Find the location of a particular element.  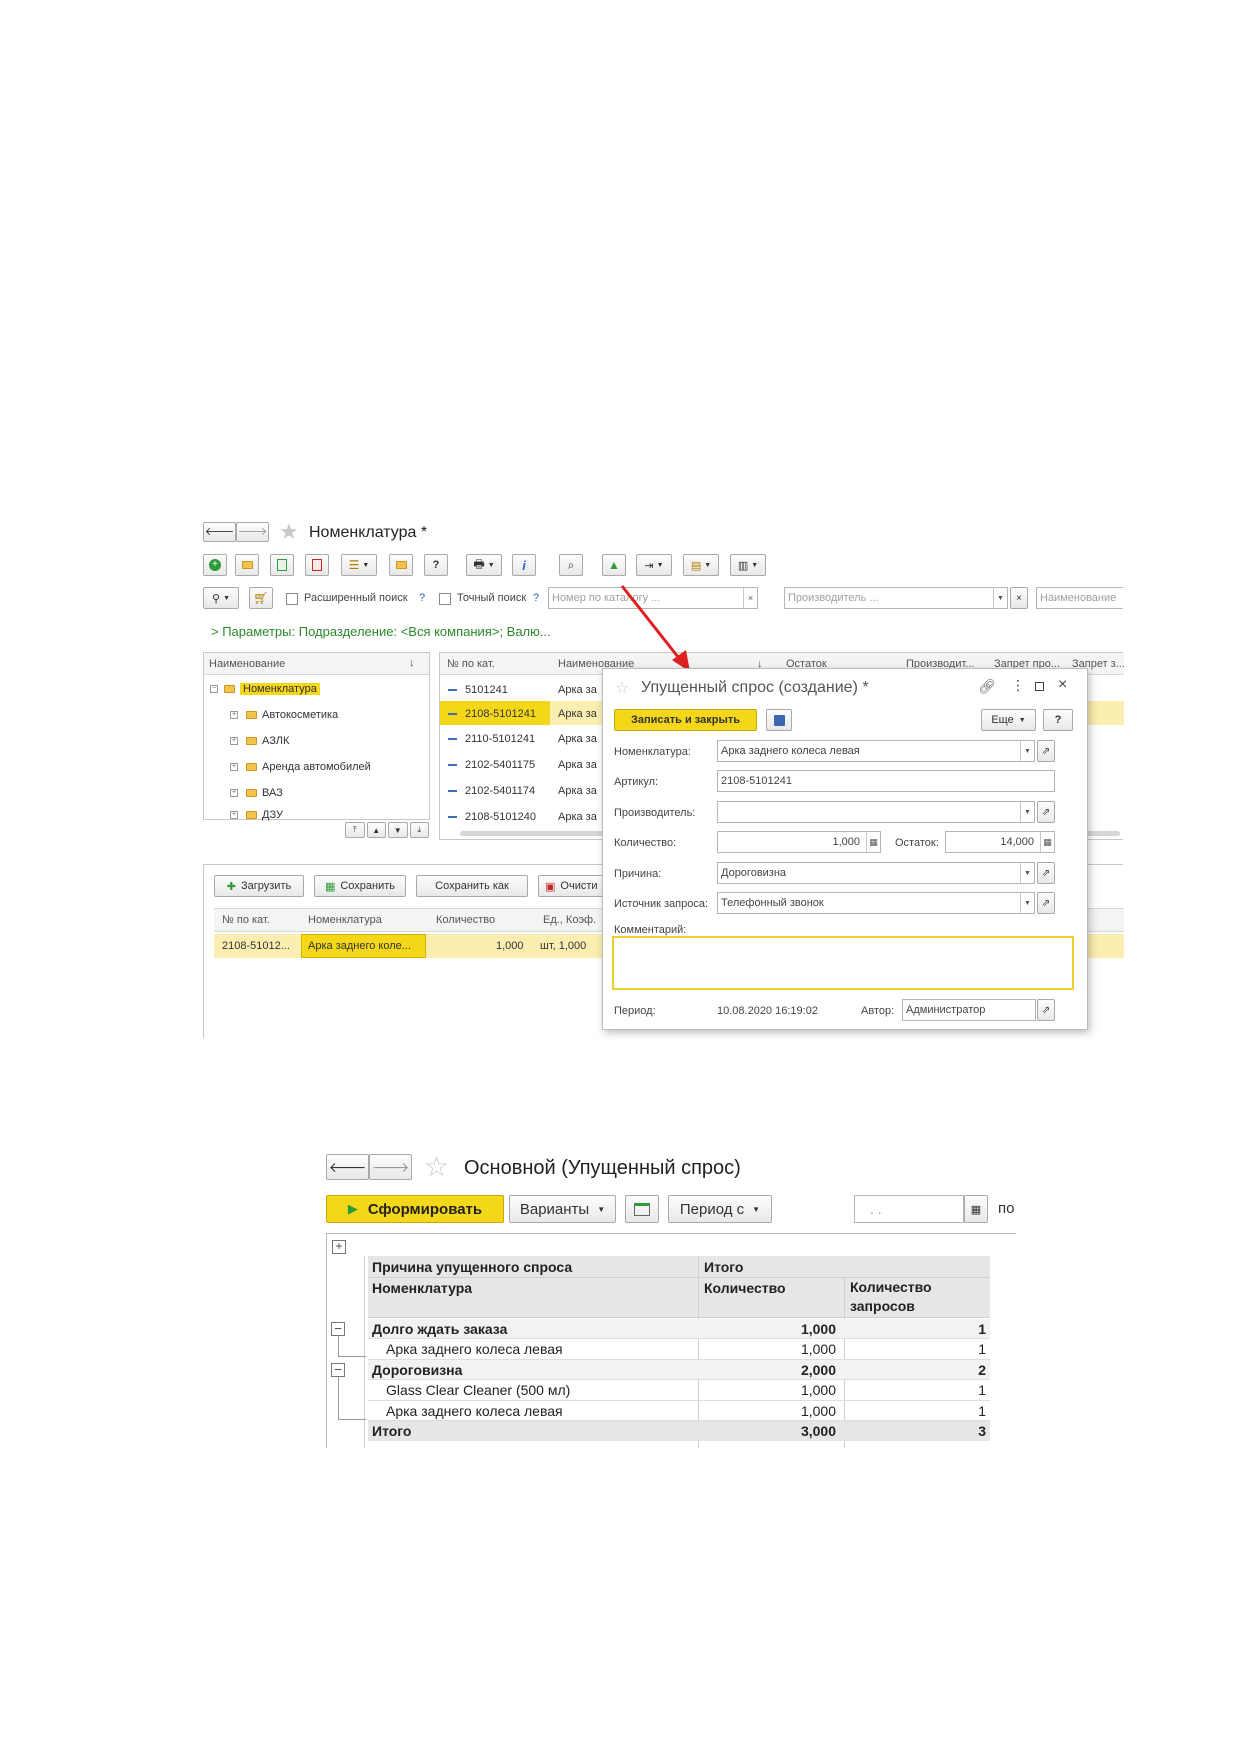

link-icon: 🔗︎ is located at coordinates (987, 686).